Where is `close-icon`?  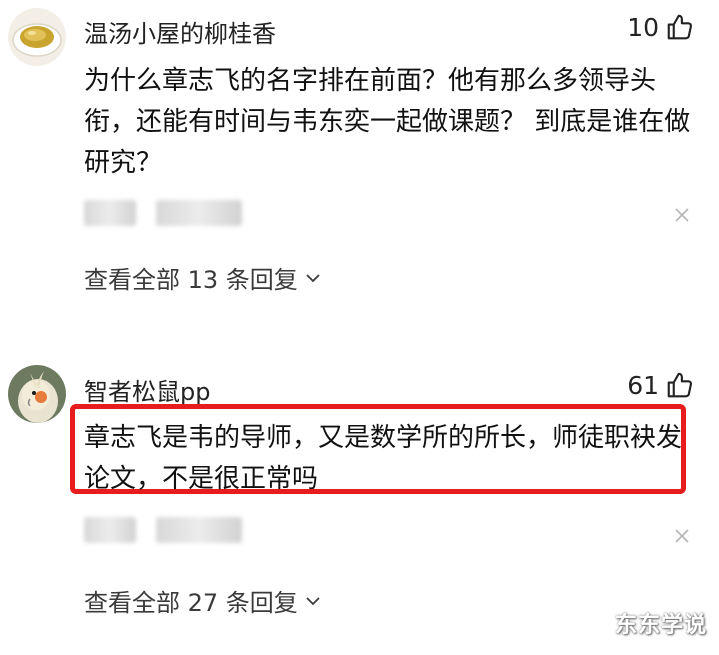 close-icon is located at coordinates (682, 536).